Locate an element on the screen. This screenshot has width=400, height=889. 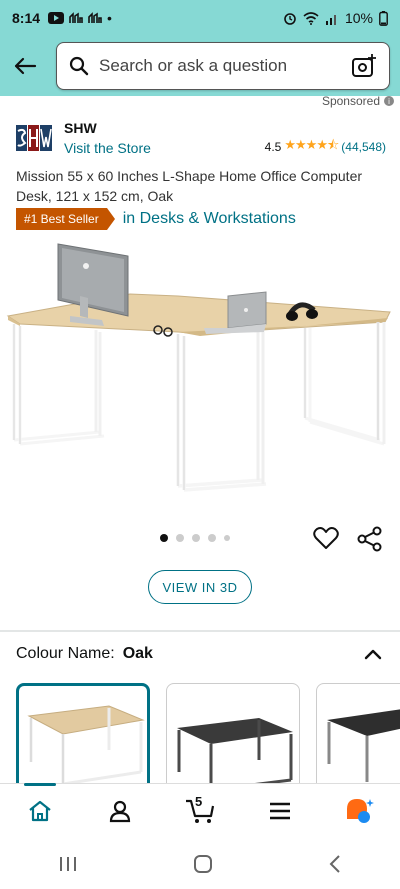
back-arrow-icon is located at coordinates (25, 66).